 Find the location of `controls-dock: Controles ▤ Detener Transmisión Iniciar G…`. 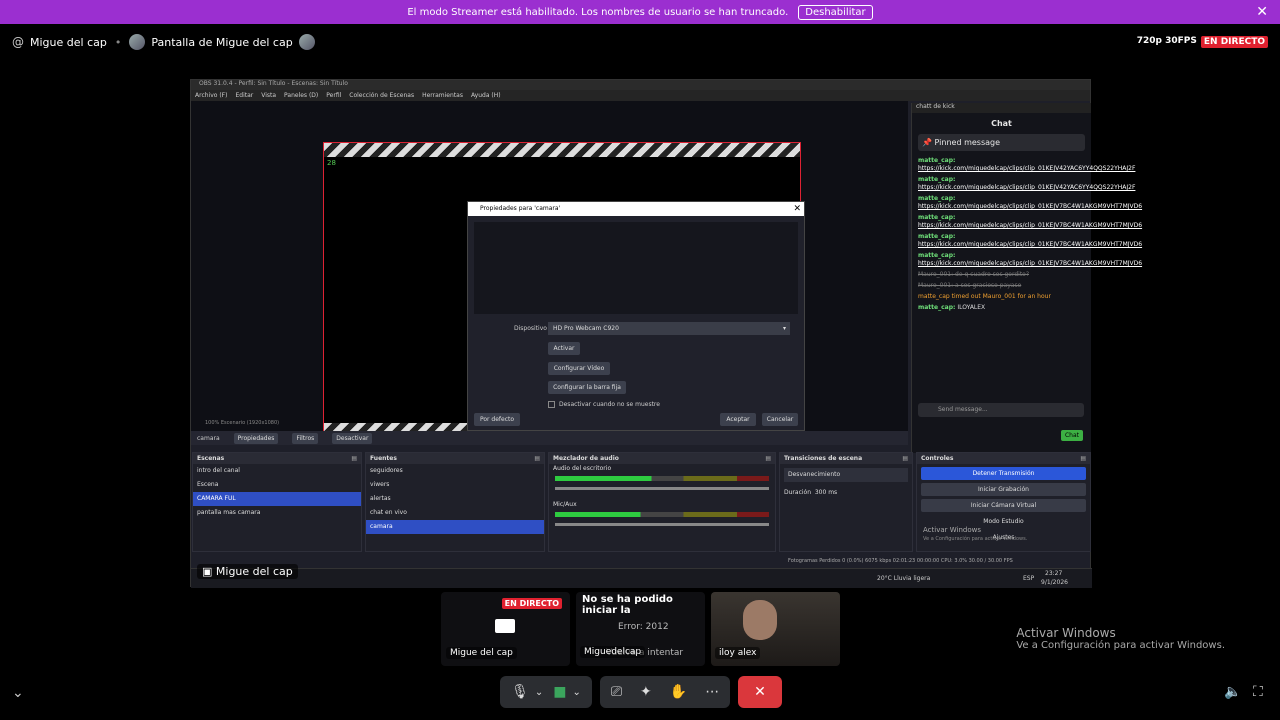

controls-dock: Controles ▤ Detener Transmisión Iniciar G… is located at coordinates (1003, 502).